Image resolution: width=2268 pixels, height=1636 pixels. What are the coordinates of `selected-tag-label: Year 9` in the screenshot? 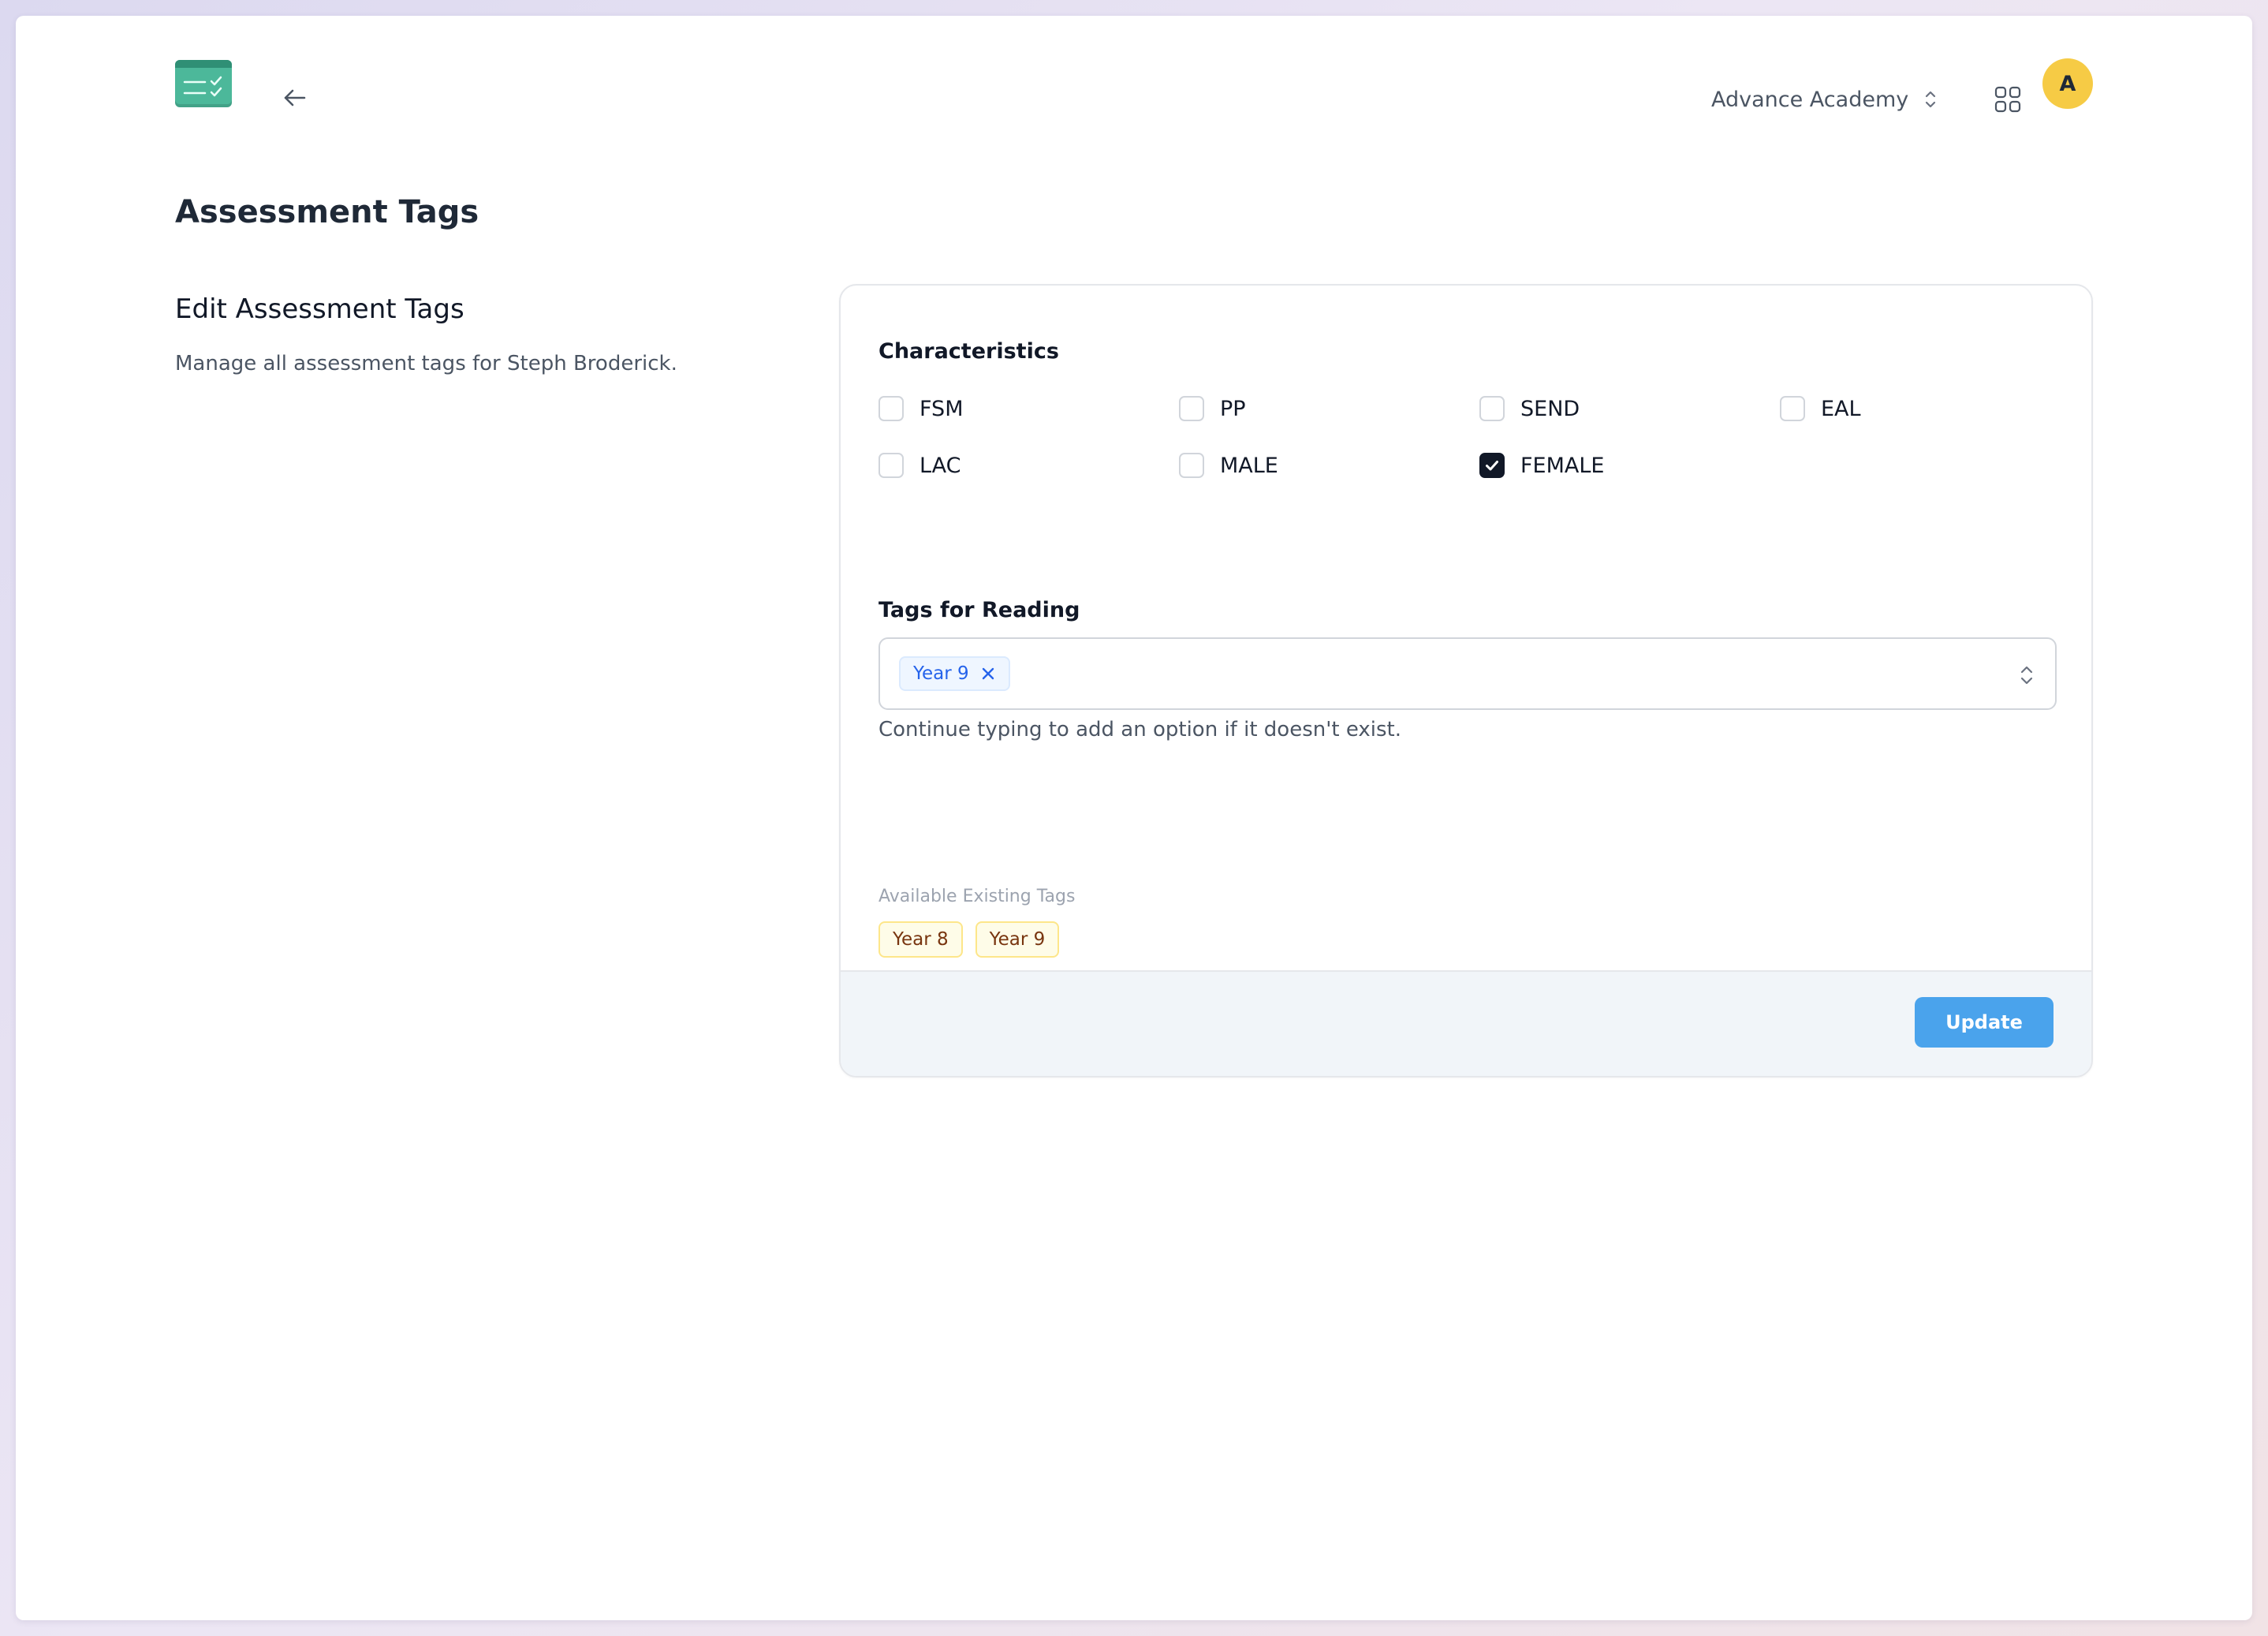 It's located at (941, 673).